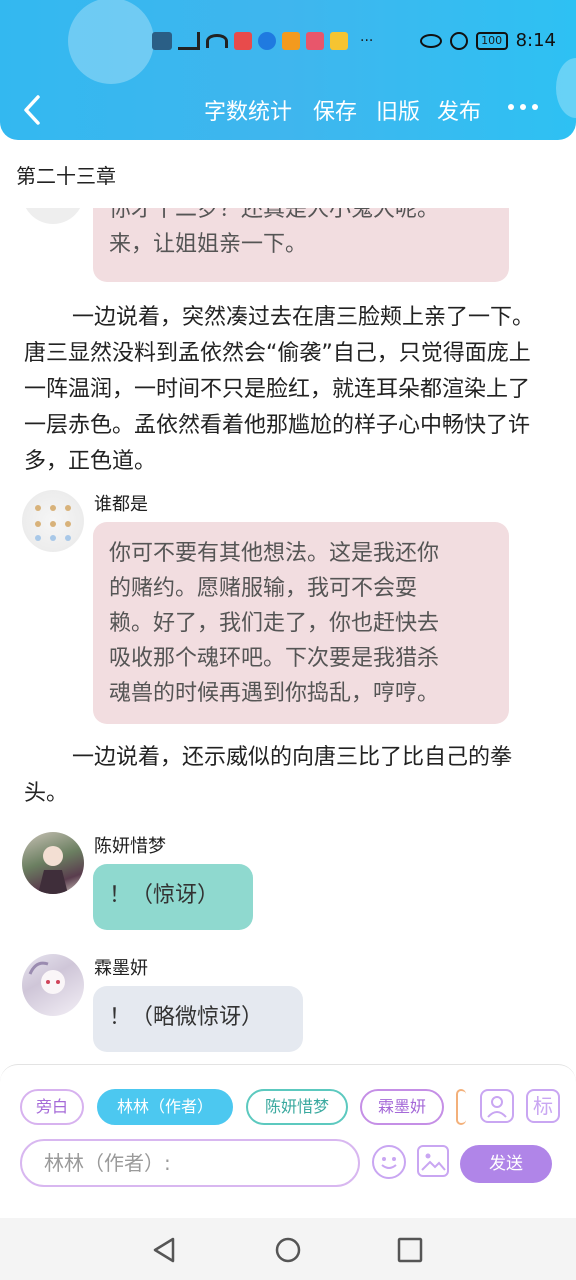  Describe the element at coordinates (274, 658) in the screenshot. I see `message-line: 吸收那个魂环吧。下次要是我猎杀` at that location.